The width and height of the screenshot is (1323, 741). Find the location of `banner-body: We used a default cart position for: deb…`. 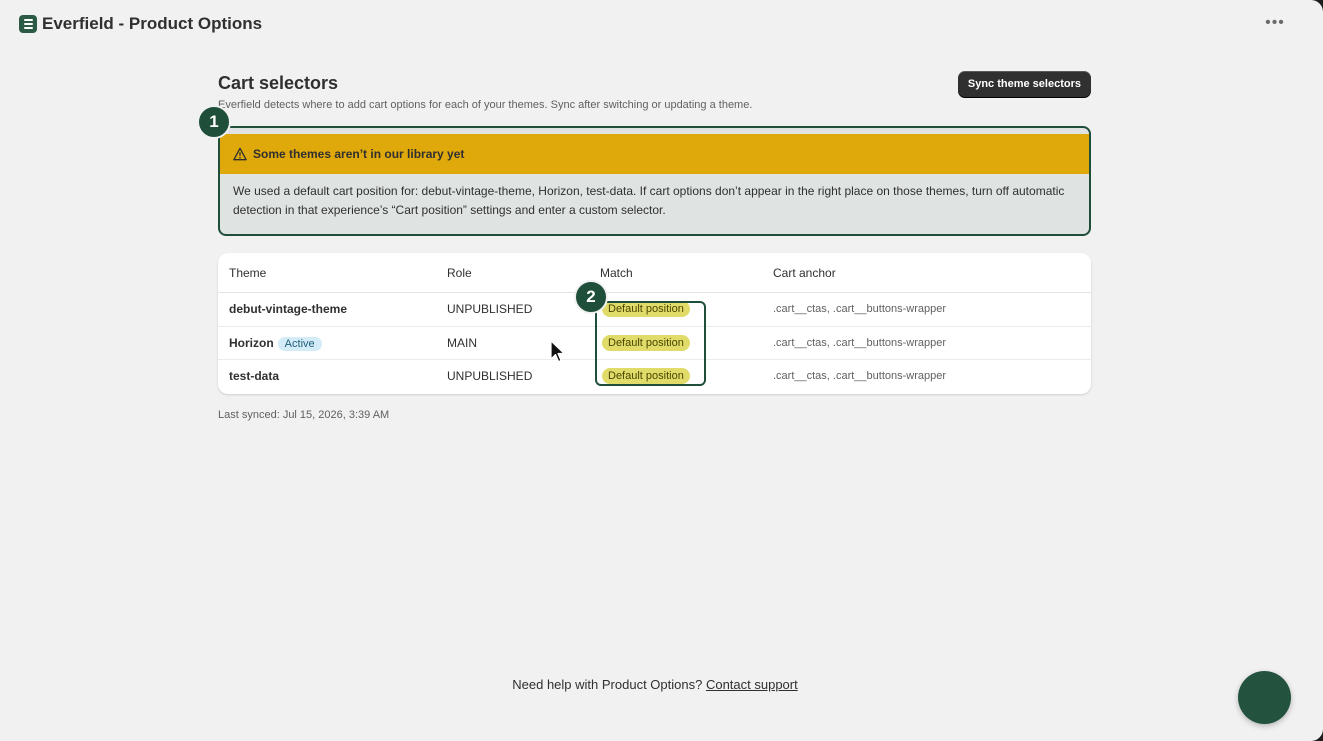

banner-body: We used a default cart position for: deb… is located at coordinates (649, 200).